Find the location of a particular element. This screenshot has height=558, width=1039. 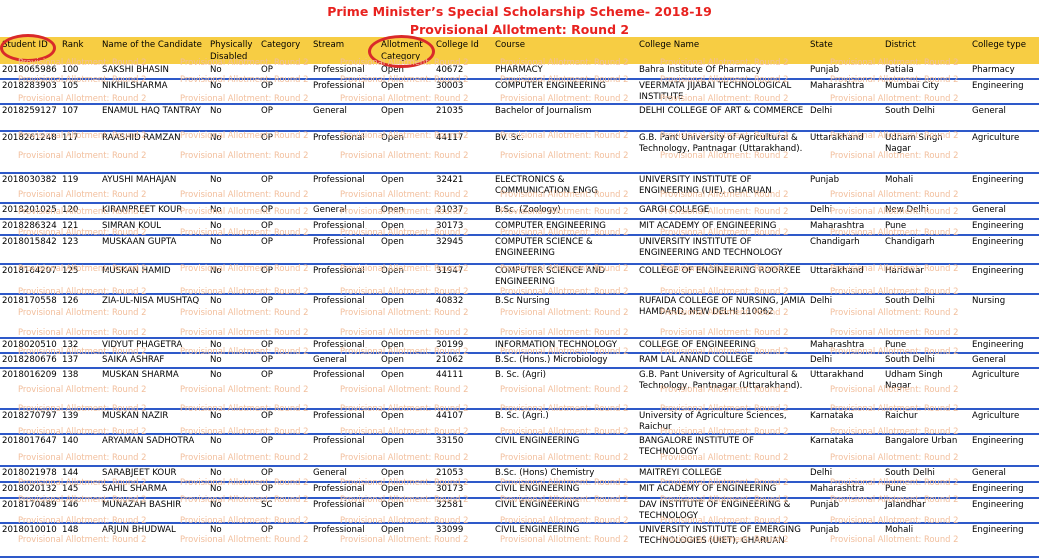

cell-candidate-name: NIKHILSHARMA is located at coordinates (135, 86).